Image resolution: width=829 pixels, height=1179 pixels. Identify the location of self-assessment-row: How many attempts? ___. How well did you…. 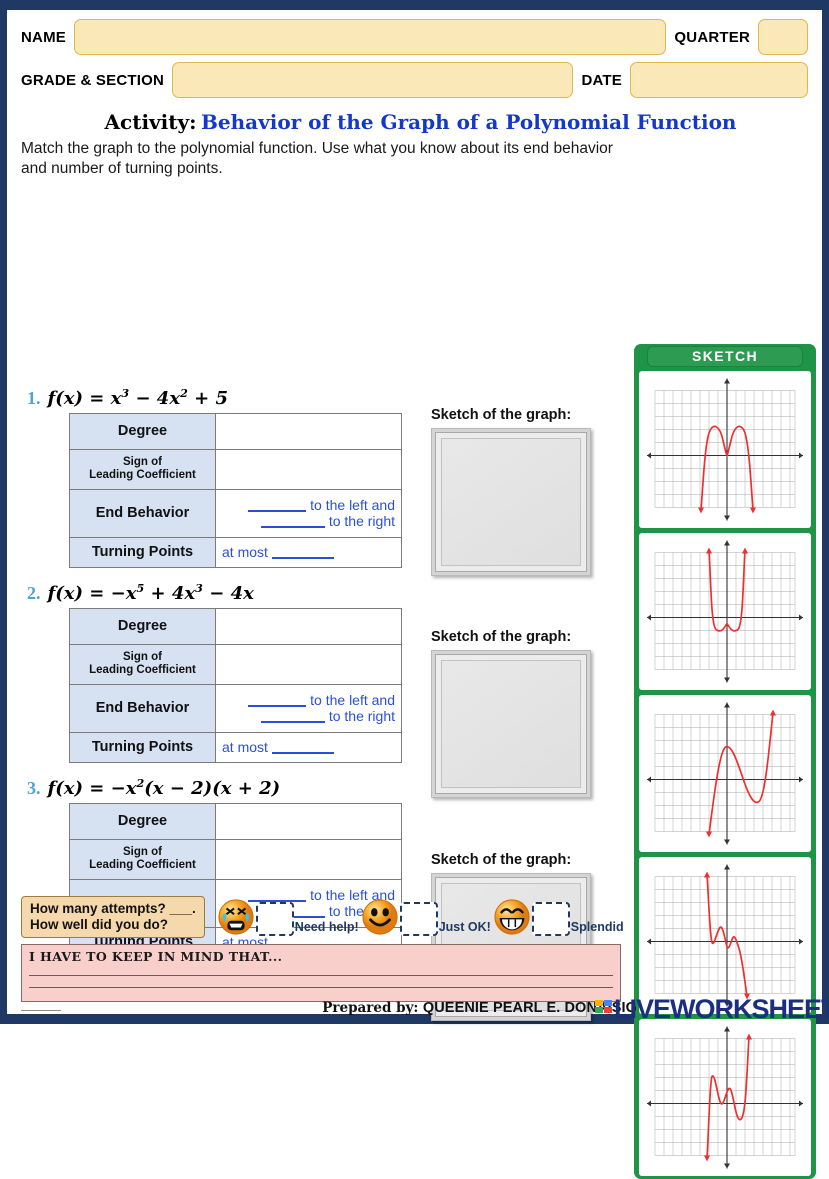
(322, 917).